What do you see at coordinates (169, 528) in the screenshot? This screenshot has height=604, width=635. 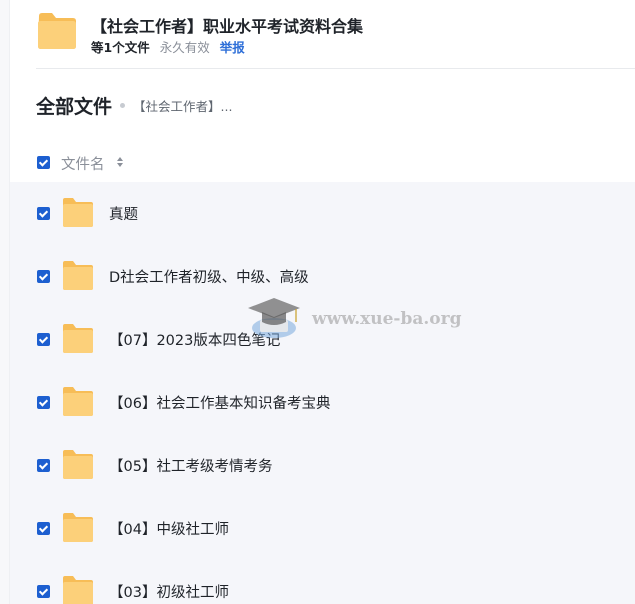 I see `file-name: 【04】中级社工师` at bounding box center [169, 528].